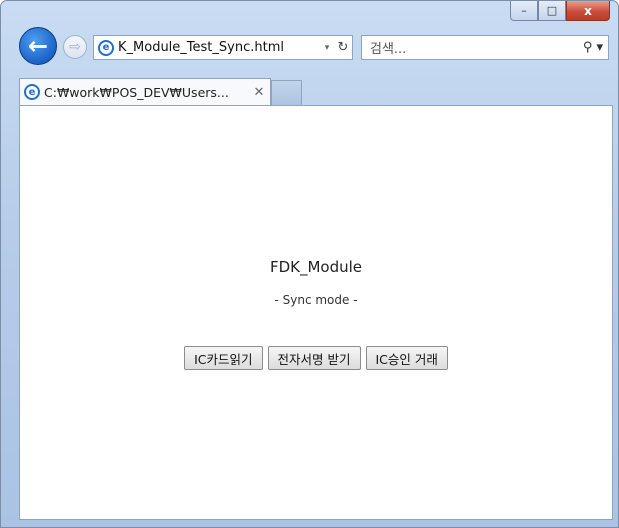  Describe the element at coordinates (524, 11) in the screenshot. I see `minimize-button: –` at that location.